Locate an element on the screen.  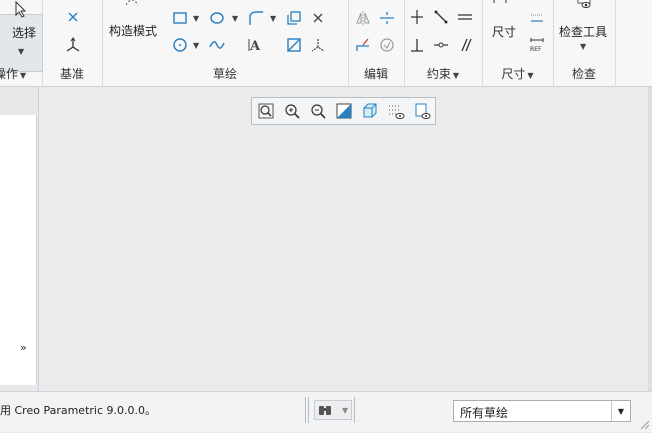
dimension-label: 尺寸 is located at coordinates (504, 31).